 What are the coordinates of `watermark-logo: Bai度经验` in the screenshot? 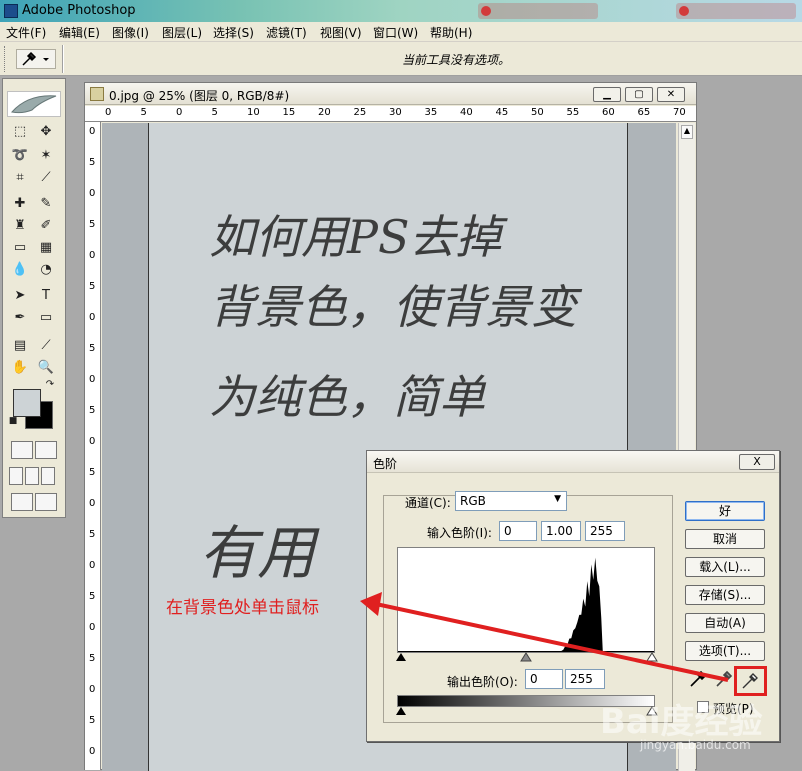 It's located at (681, 722).